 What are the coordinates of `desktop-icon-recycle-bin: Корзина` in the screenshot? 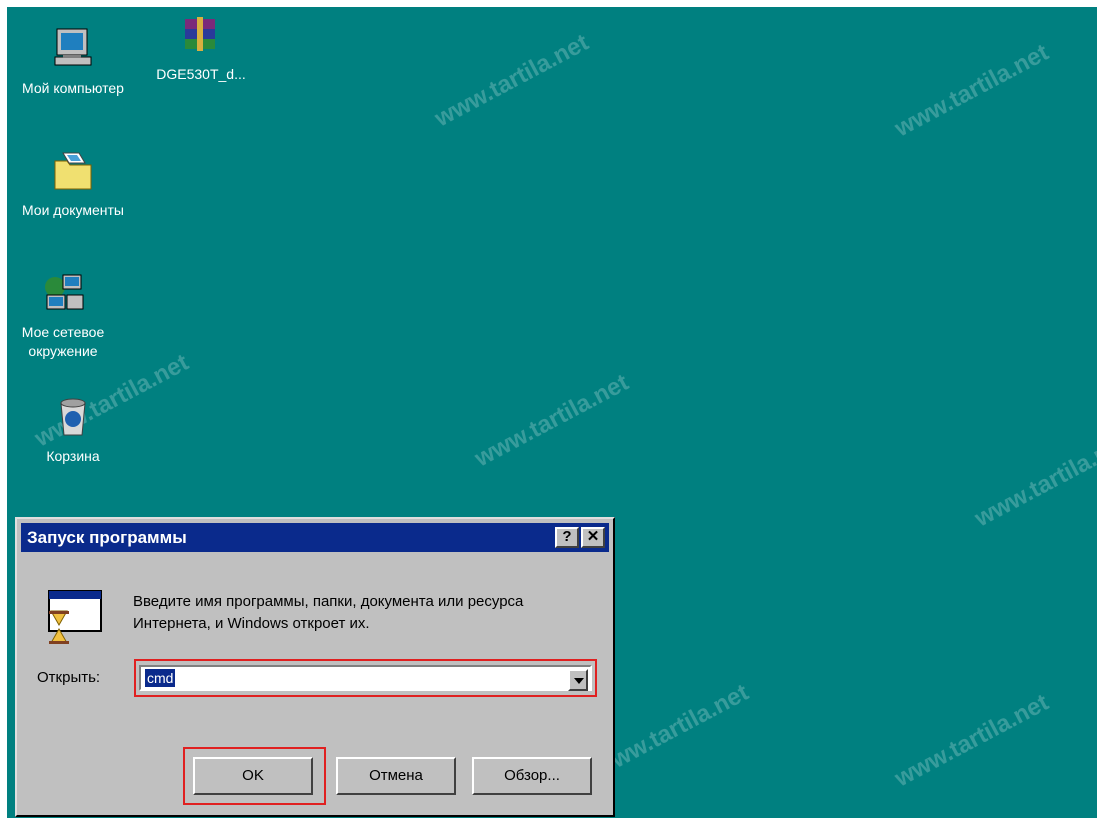 It's located at (73, 429).